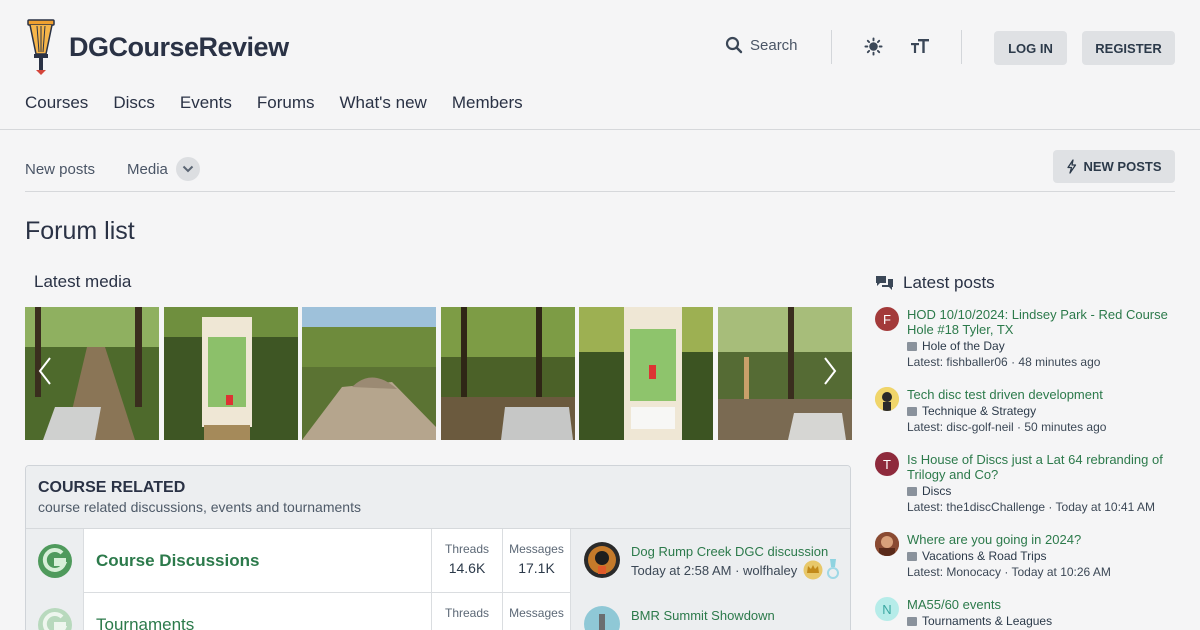  I want to click on post-latest: Latest: disc-golf-neil · 50 minutes ago, so click(1041, 427).